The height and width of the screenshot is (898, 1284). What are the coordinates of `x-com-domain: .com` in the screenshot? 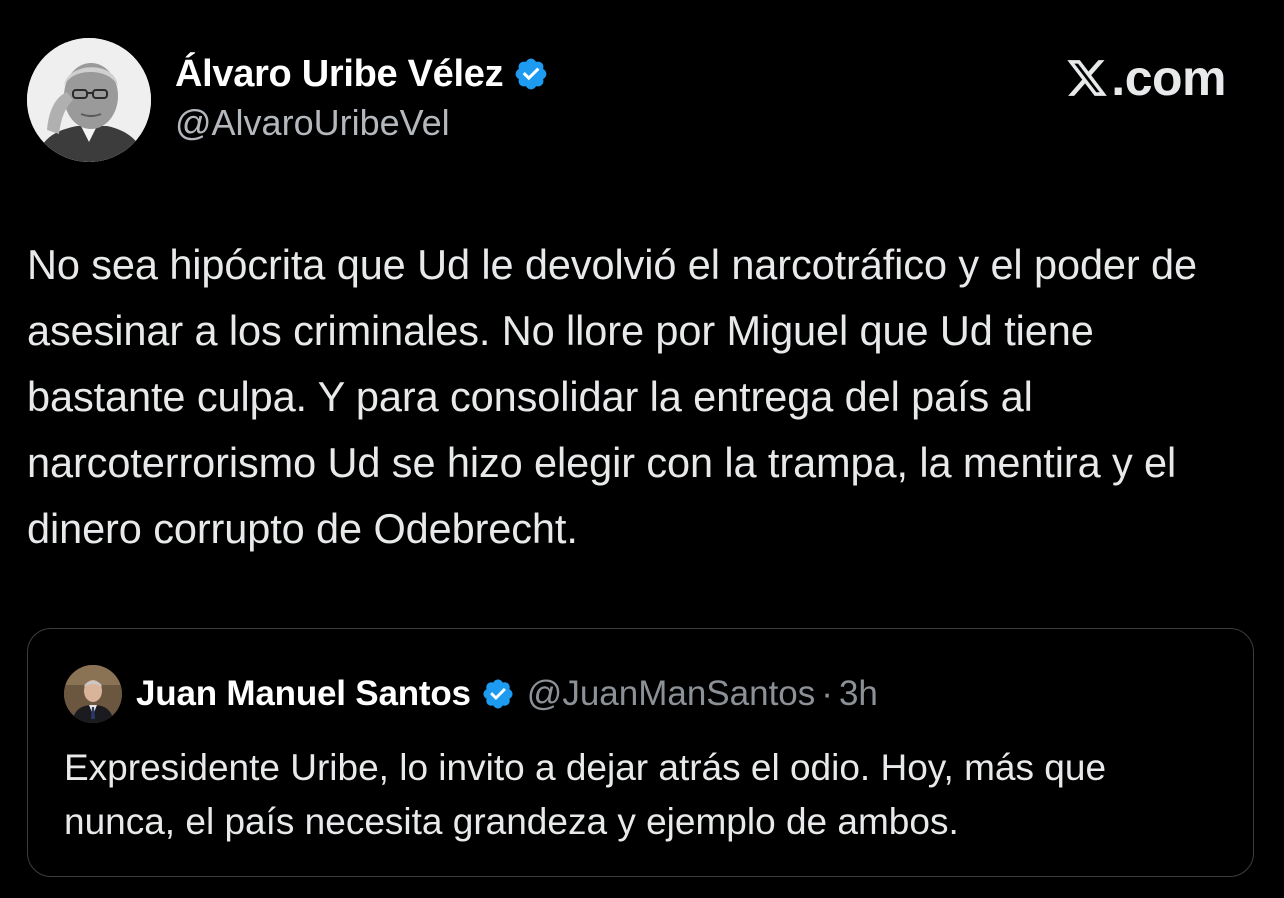 It's located at (1168, 78).